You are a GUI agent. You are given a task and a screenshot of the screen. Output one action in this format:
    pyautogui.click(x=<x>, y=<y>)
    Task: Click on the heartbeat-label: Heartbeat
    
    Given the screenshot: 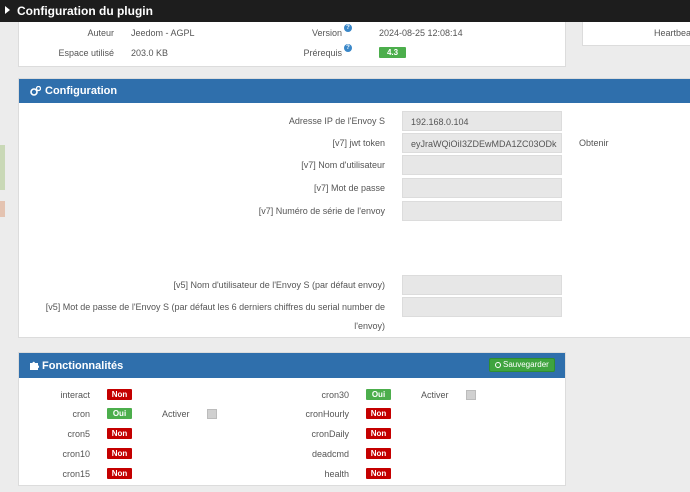 What is the action you would take?
    pyautogui.click(x=672, y=33)
    